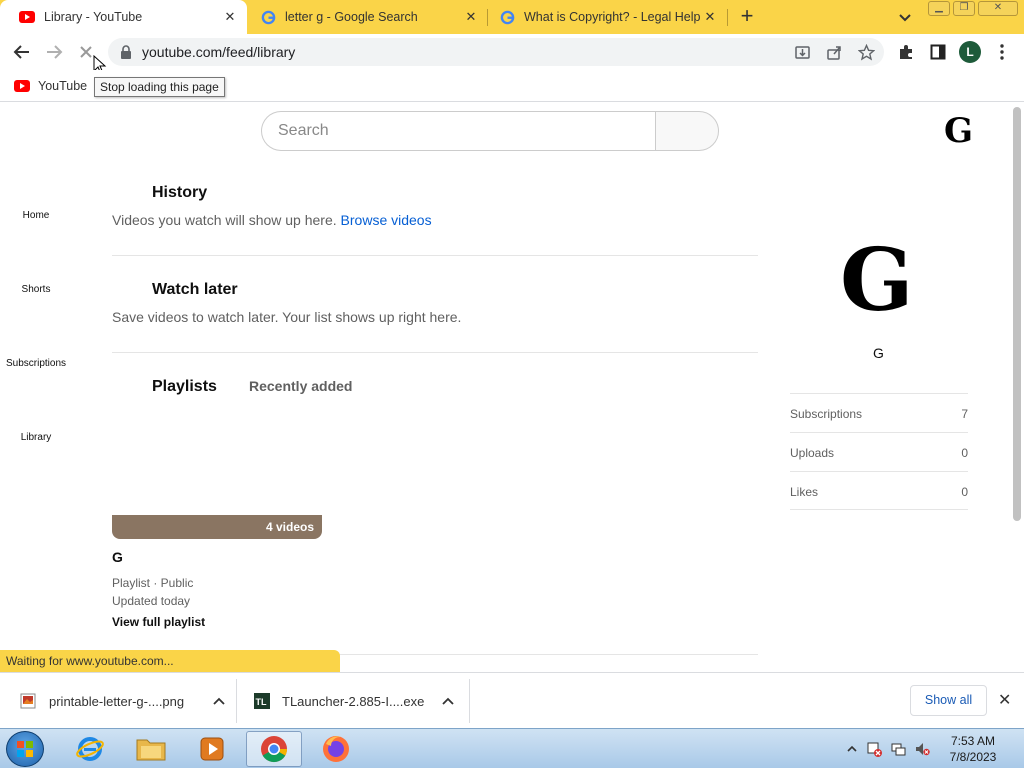  I want to click on tab-title: Library - YouTube, so click(93, 17).